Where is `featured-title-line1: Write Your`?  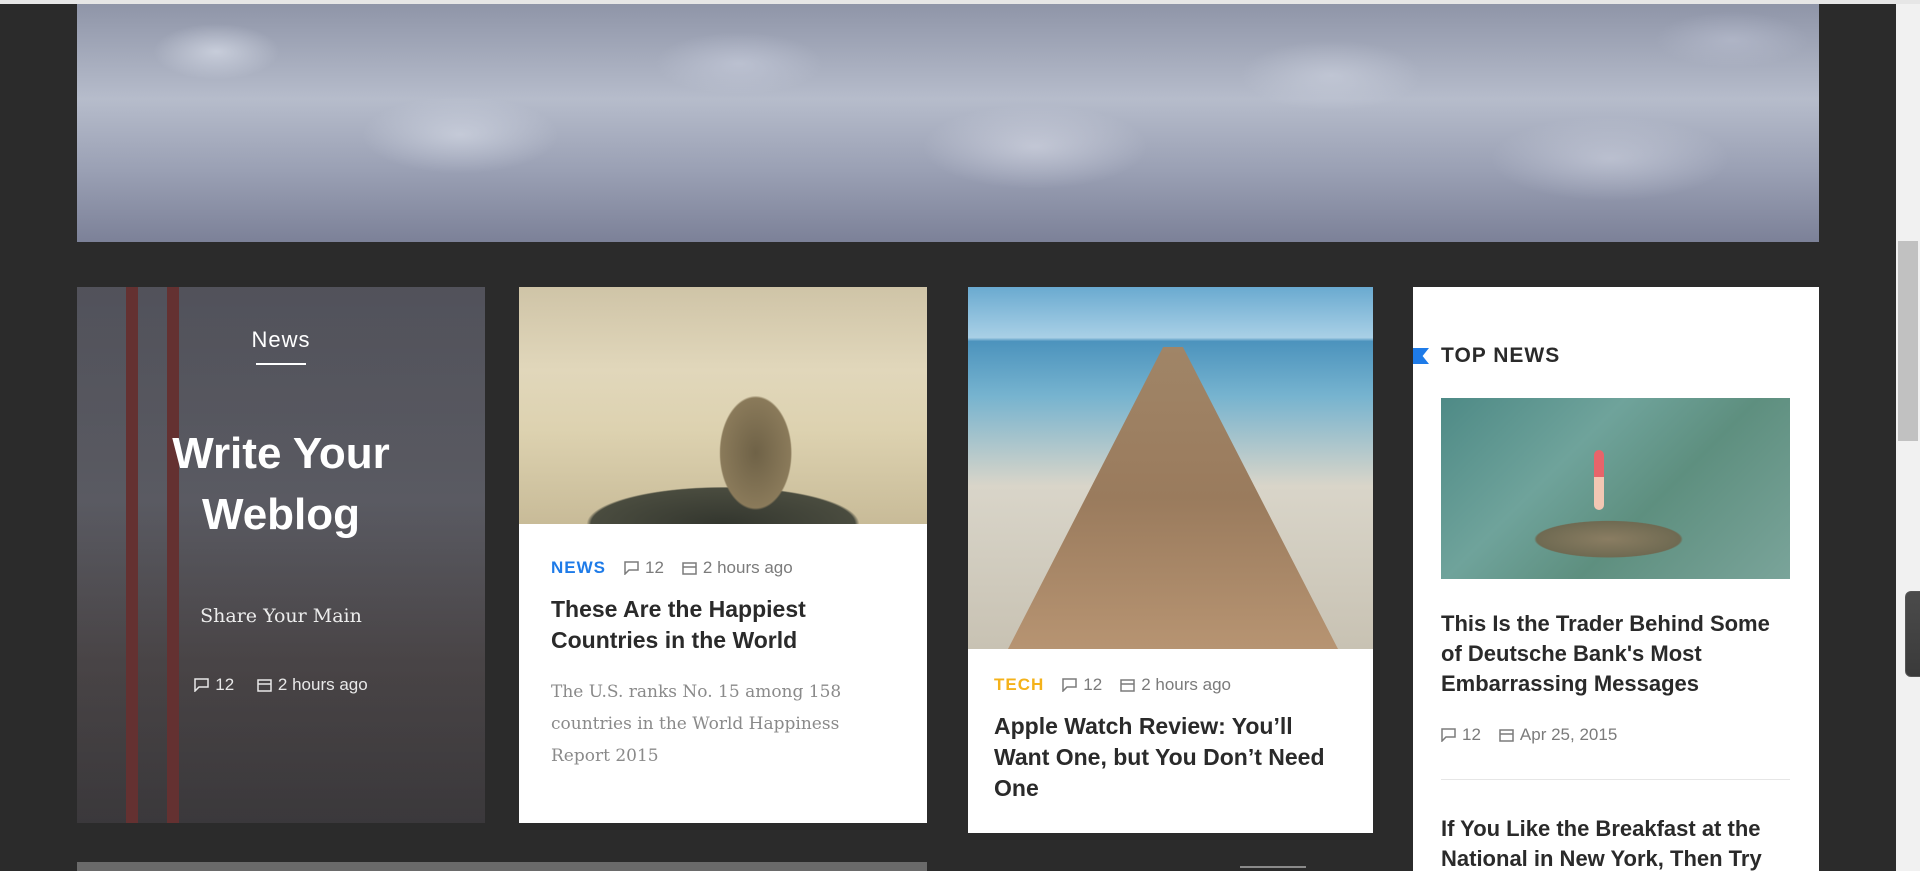
featured-title-line1: Write Your is located at coordinates (281, 453).